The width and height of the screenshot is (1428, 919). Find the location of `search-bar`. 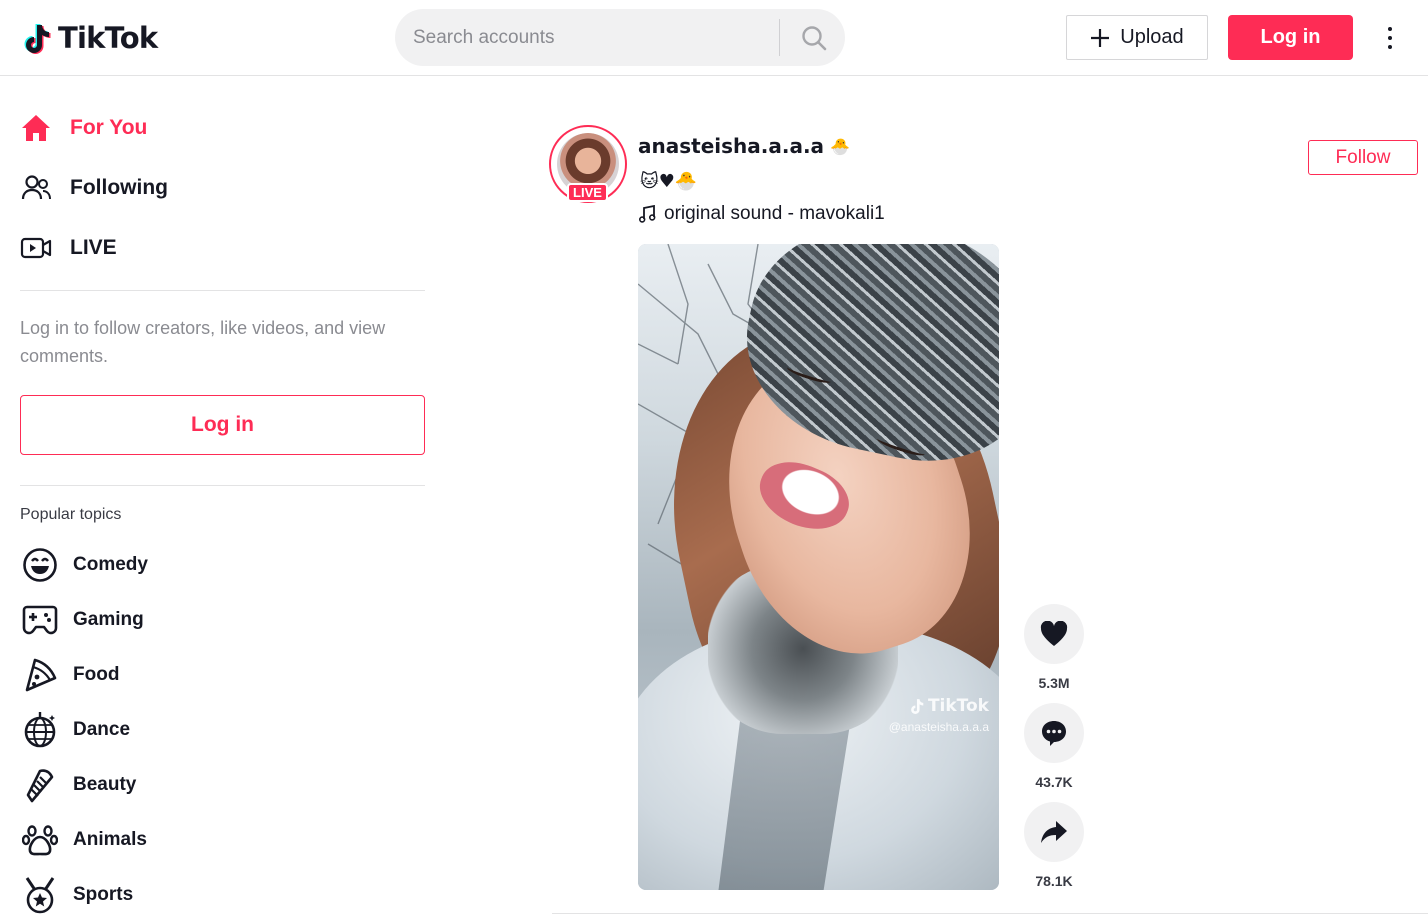

search-bar is located at coordinates (620, 37).